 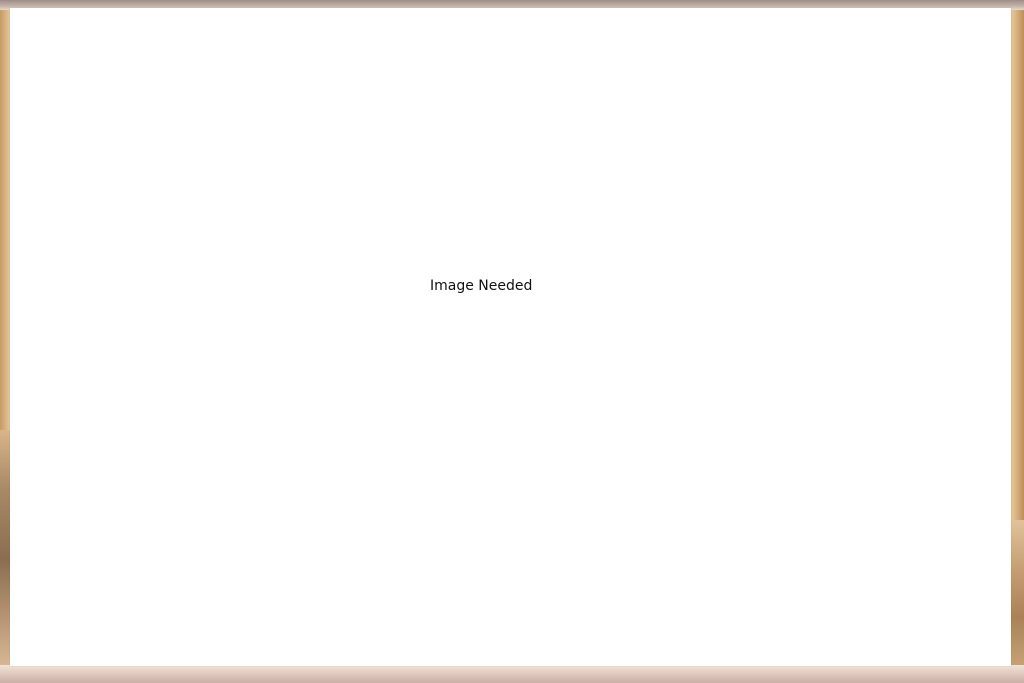 What do you see at coordinates (1017, 595) in the screenshot?
I see `backdrop-right-edge` at bounding box center [1017, 595].